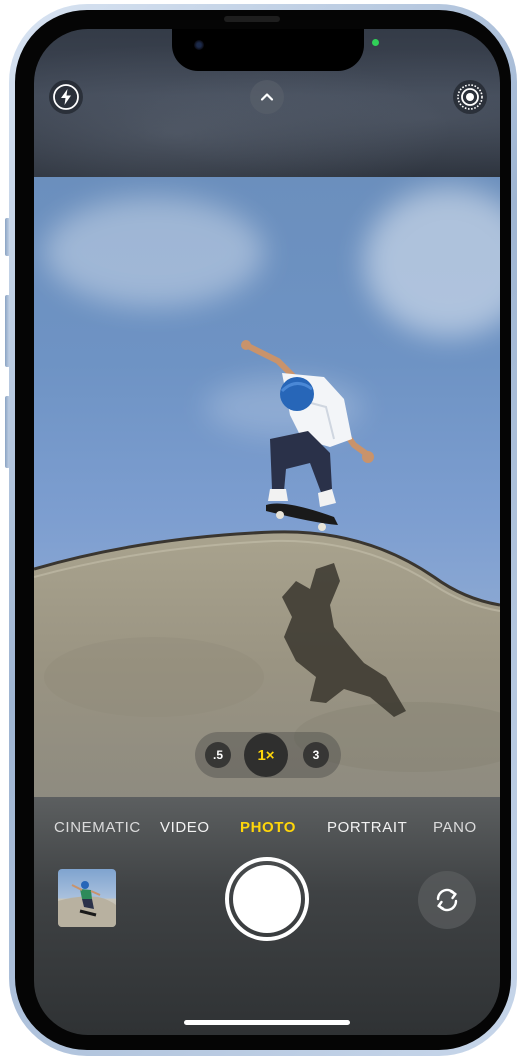  I want to click on mode-portrait: PORTRAIT, so click(367, 827).